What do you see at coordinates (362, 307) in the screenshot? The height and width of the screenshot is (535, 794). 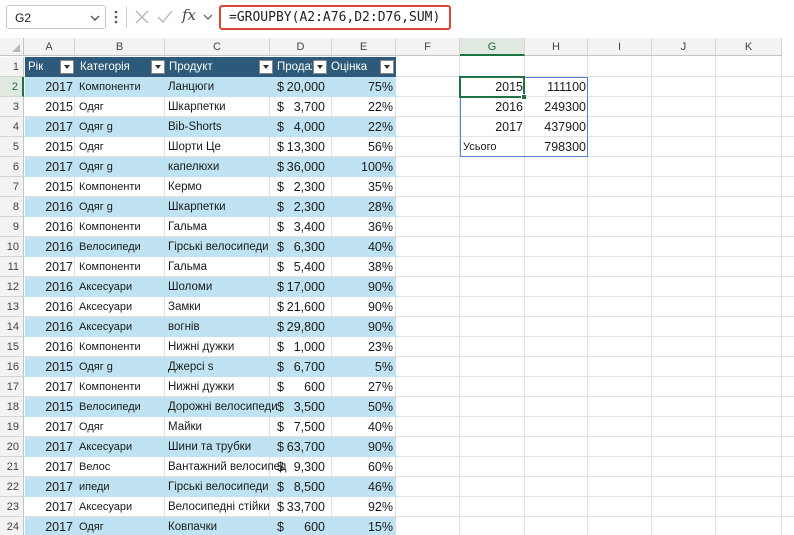 I see `cell-rating: 90%` at bounding box center [362, 307].